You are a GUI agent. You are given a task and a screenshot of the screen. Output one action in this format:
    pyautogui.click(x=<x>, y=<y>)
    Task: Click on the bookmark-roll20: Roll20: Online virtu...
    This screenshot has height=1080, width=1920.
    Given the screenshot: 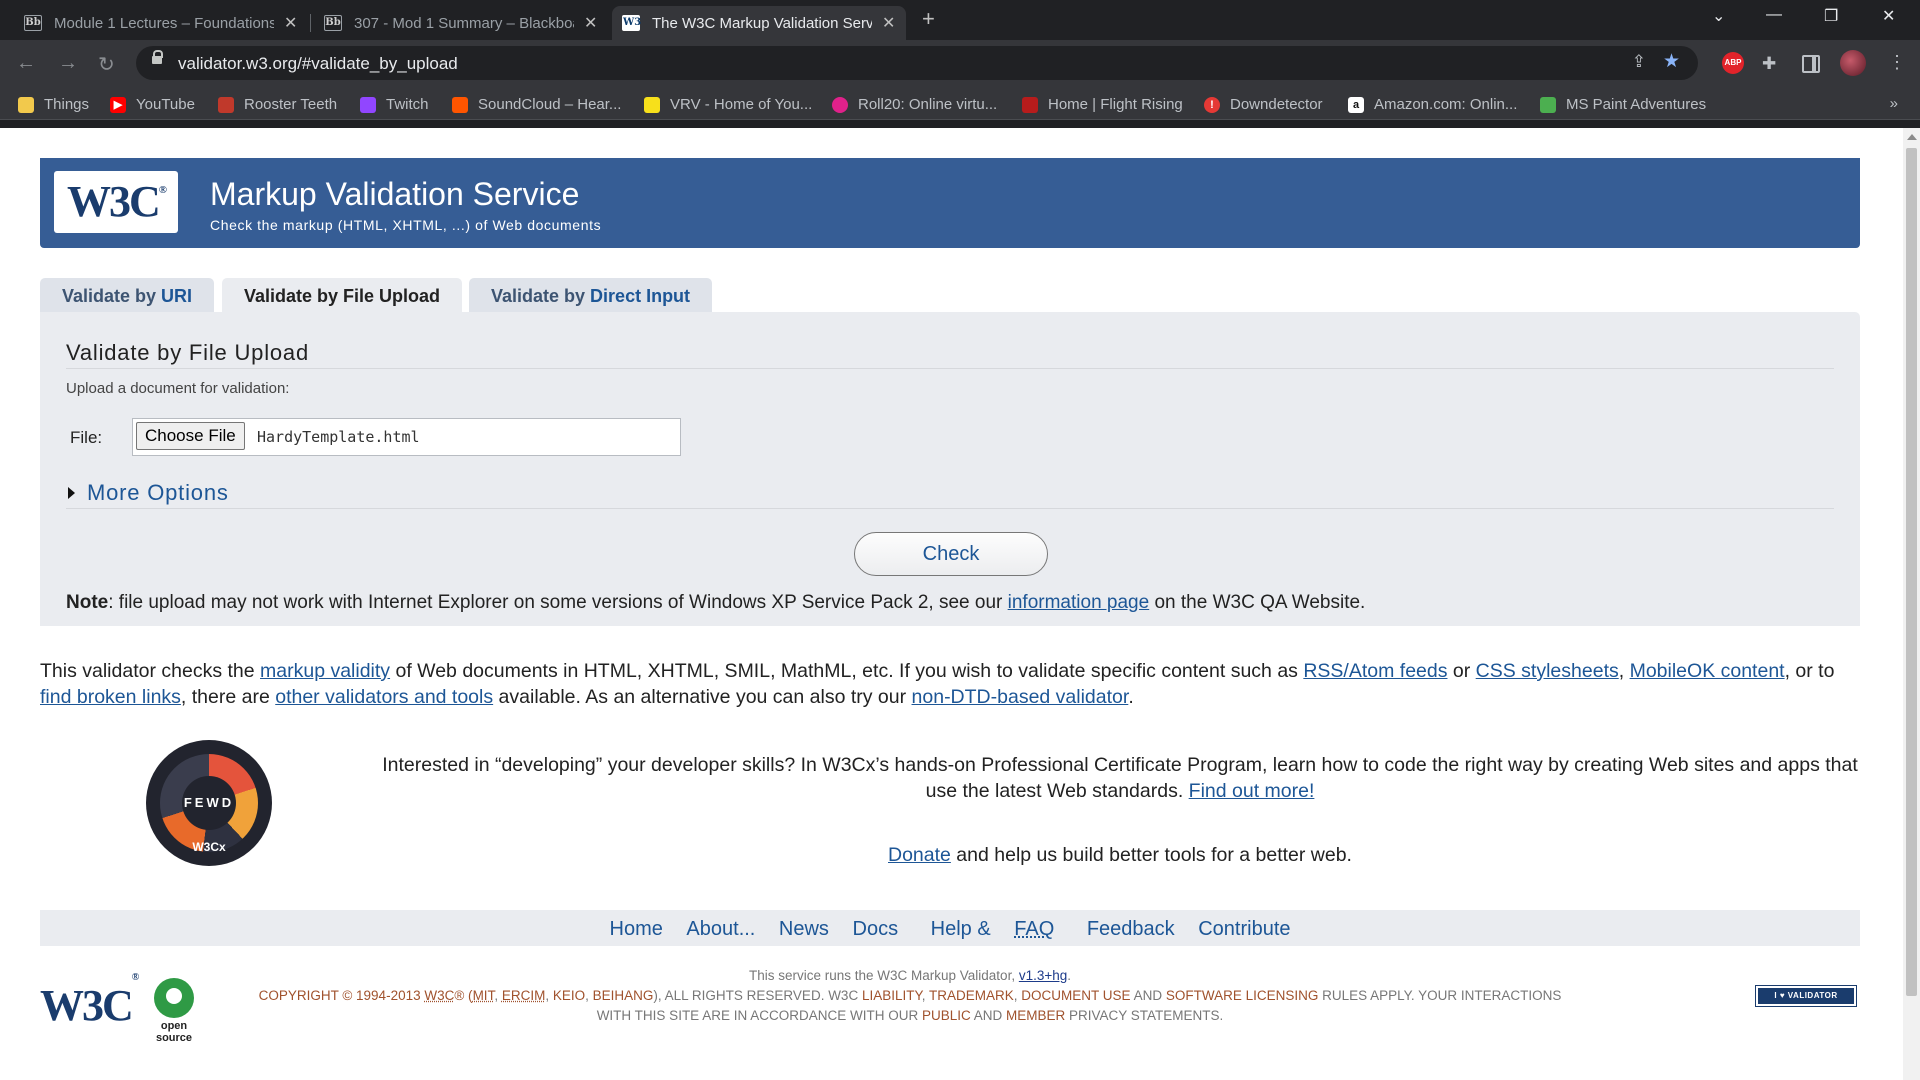 What is the action you would take?
    pyautogui.click(x=914, y=104)
    